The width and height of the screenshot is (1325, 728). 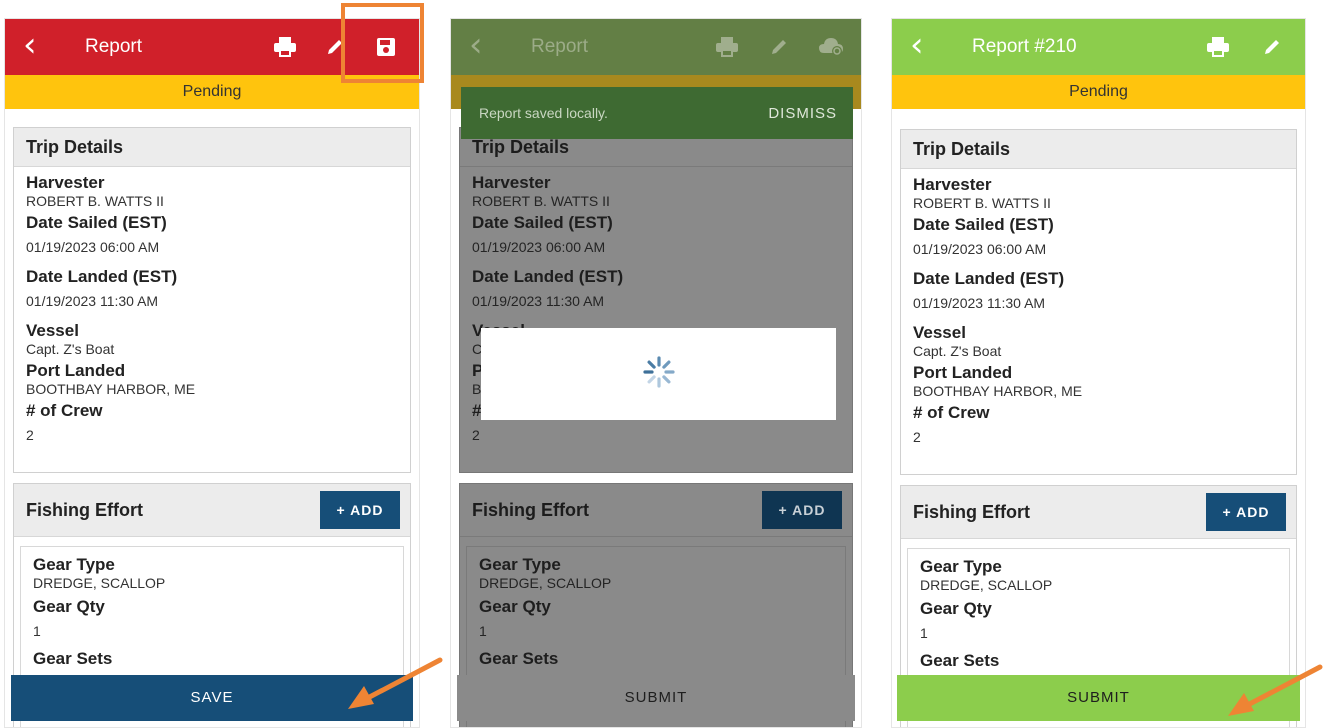 I want to click on gear-sets-field: Gear Sets, so click(x=656, y=659).